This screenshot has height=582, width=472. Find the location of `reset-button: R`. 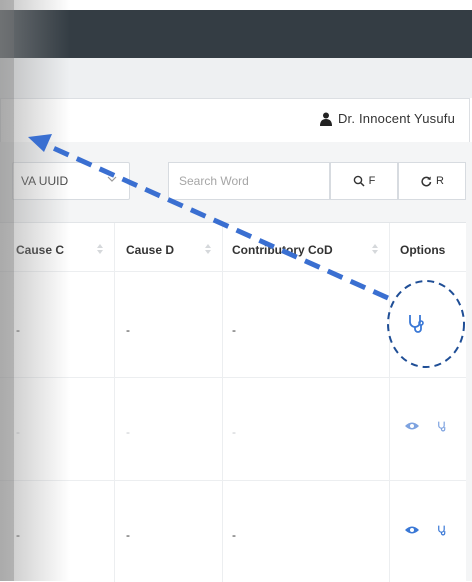

reset-button: R is located at coordinates (432, 181).